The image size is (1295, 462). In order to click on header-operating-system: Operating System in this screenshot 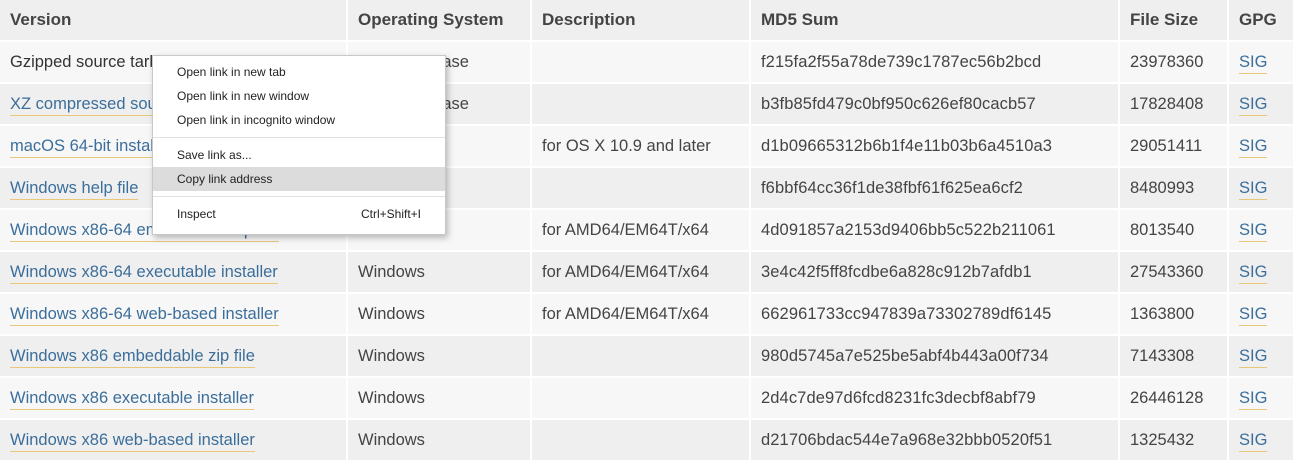, I will do `click(440, 21)`.